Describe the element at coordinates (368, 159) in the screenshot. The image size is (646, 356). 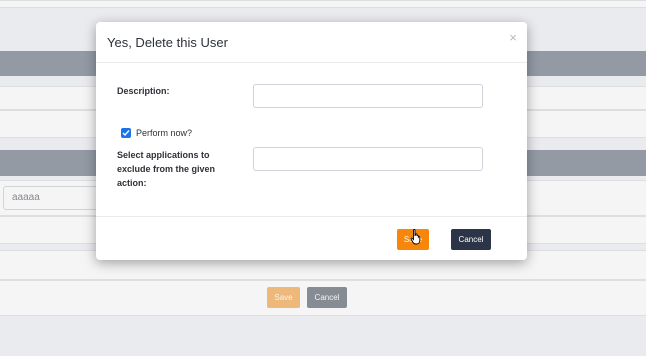
I see `exclude-applications-field` at that location.